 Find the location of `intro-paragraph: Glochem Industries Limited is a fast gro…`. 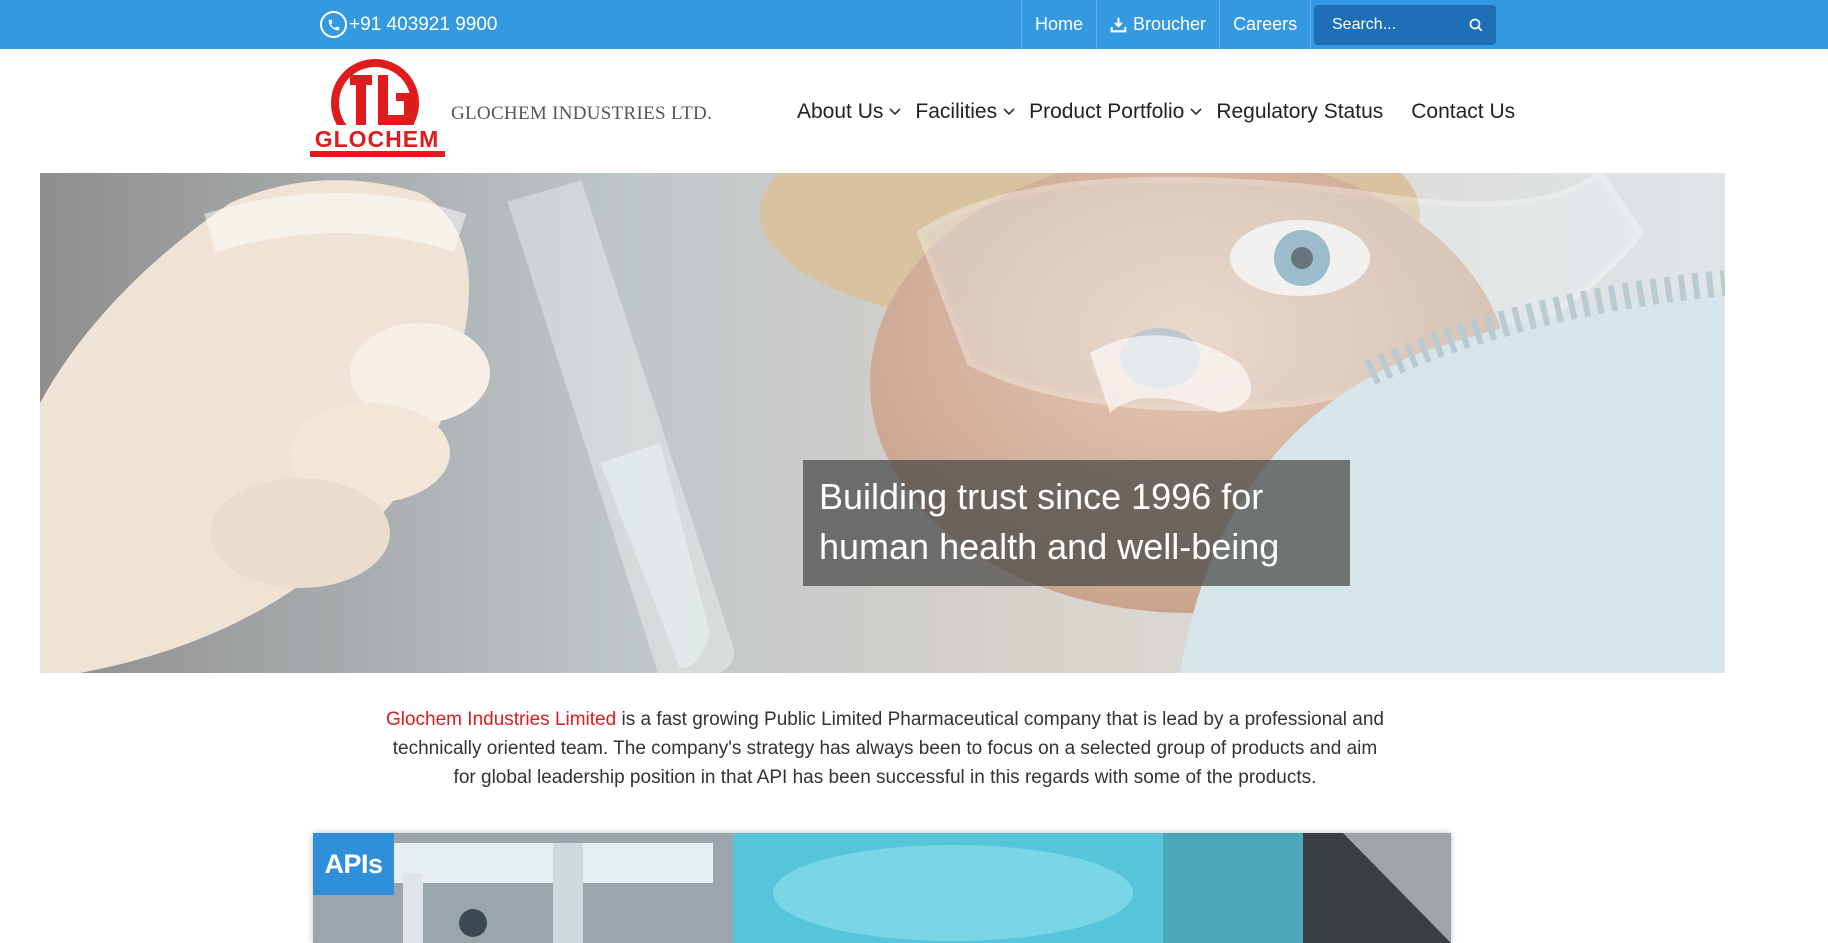

intro-paragraph: Glochem Industries Limited is a fast gro… is located at coordinates (885, 748).